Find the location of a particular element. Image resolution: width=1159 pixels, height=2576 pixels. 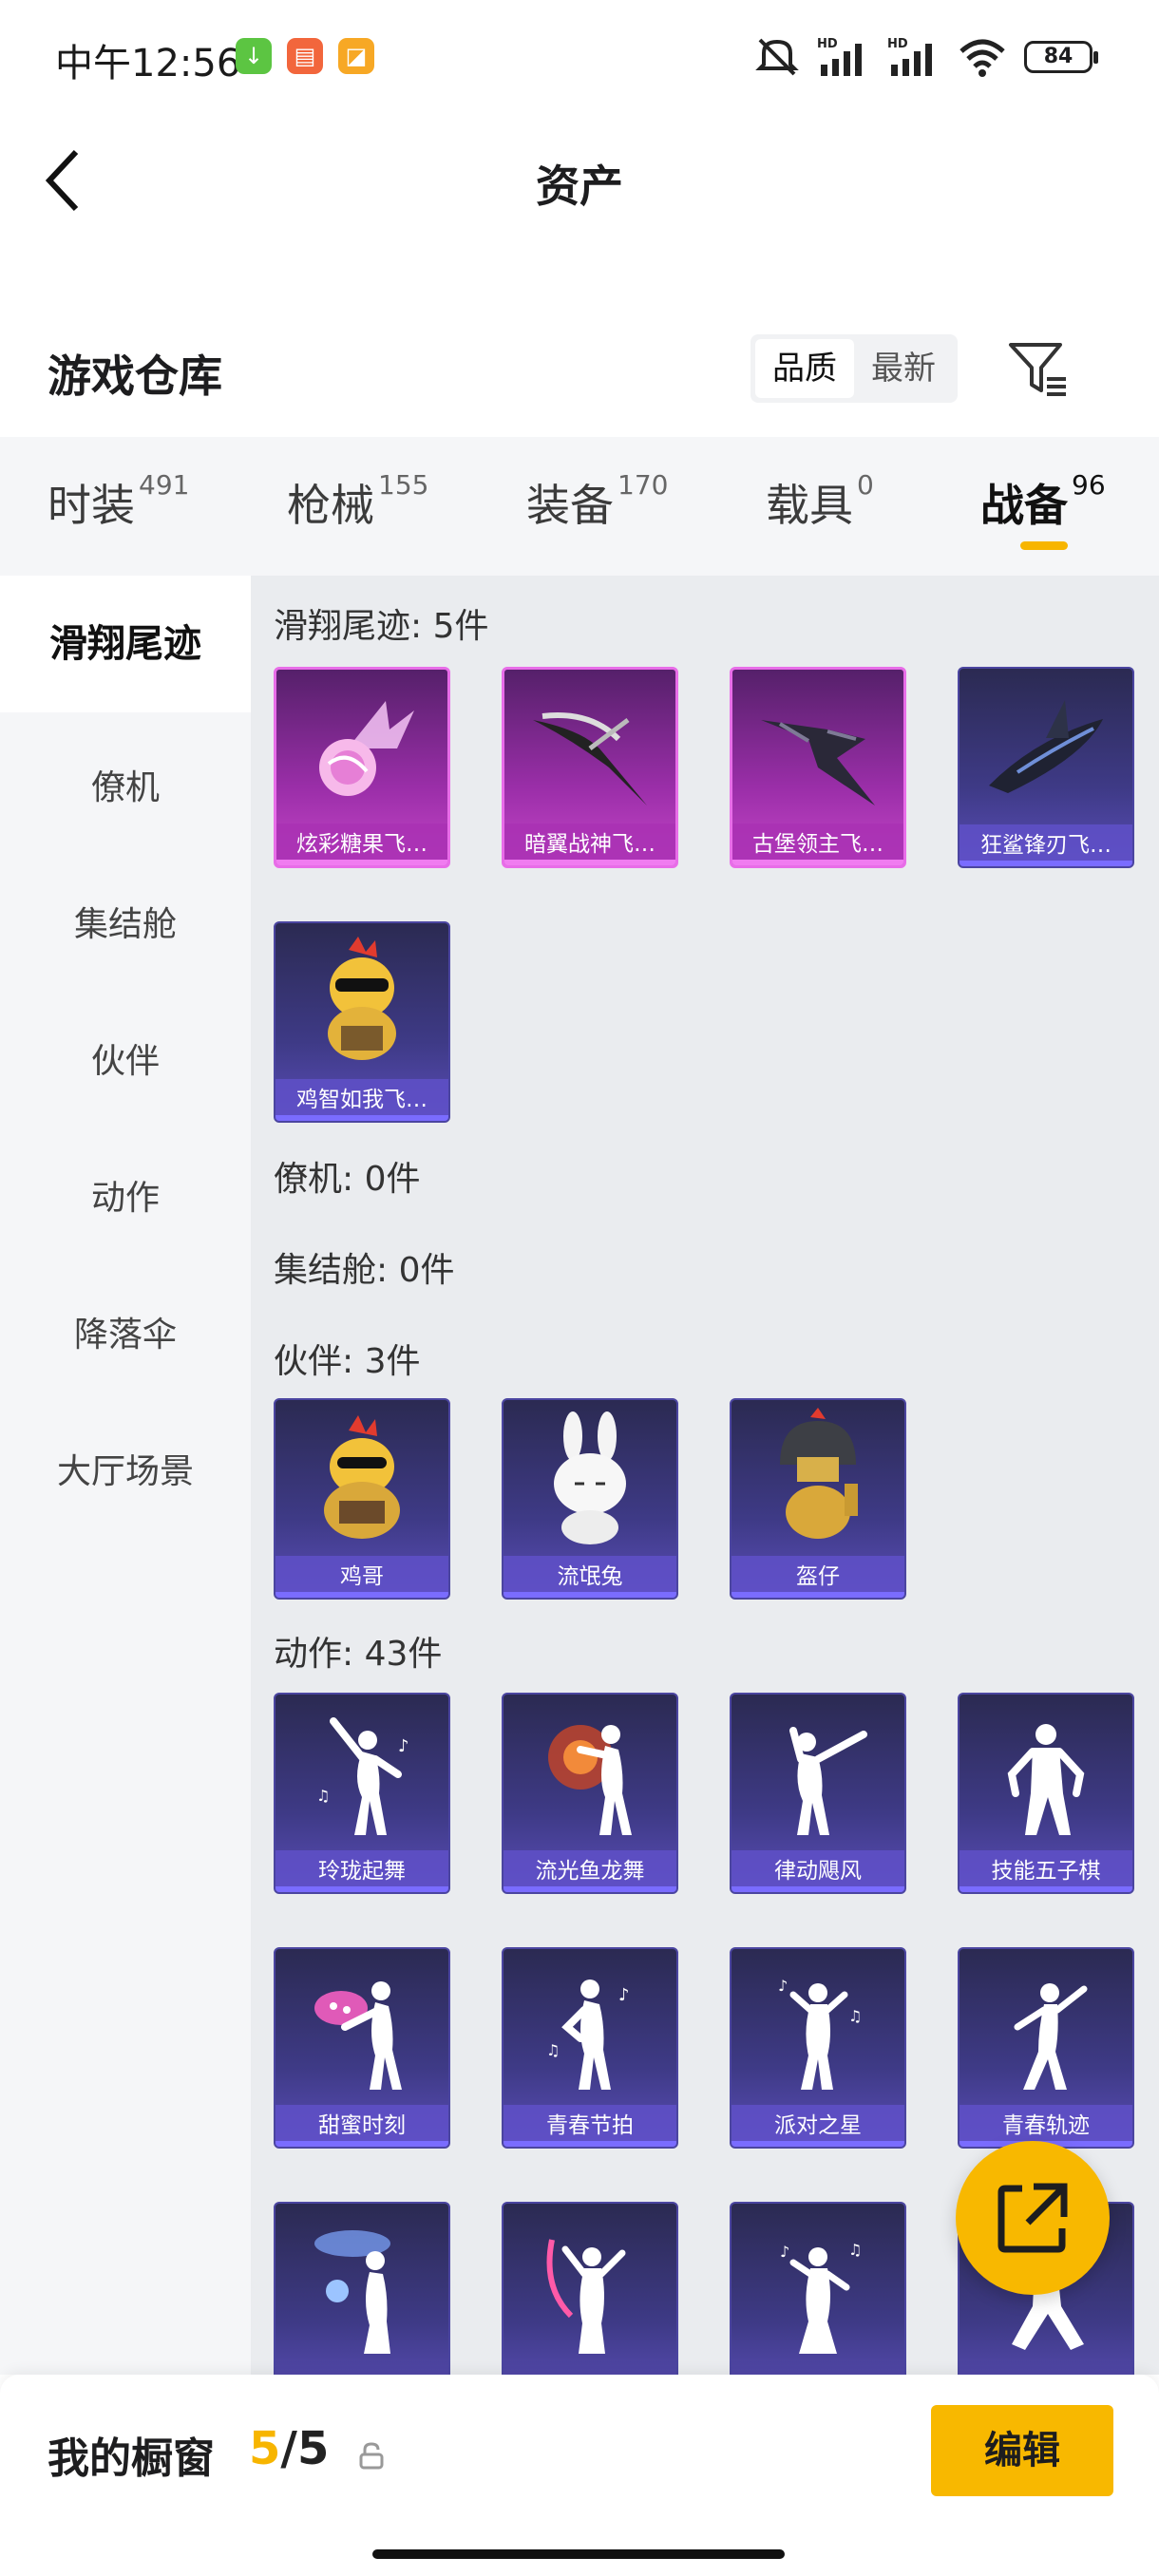

mute-icon is located at coordinates (777, 57).